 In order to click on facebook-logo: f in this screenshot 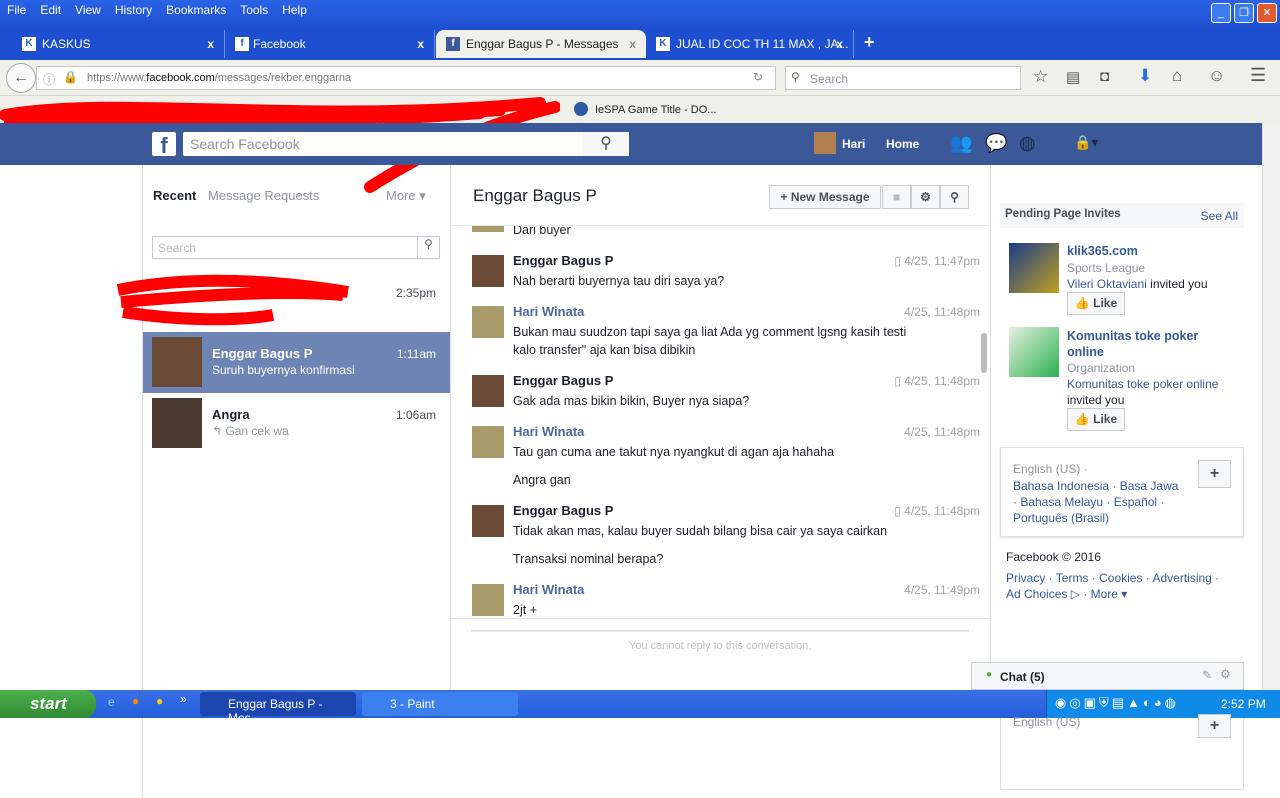, I will do `click(164, 145)`.